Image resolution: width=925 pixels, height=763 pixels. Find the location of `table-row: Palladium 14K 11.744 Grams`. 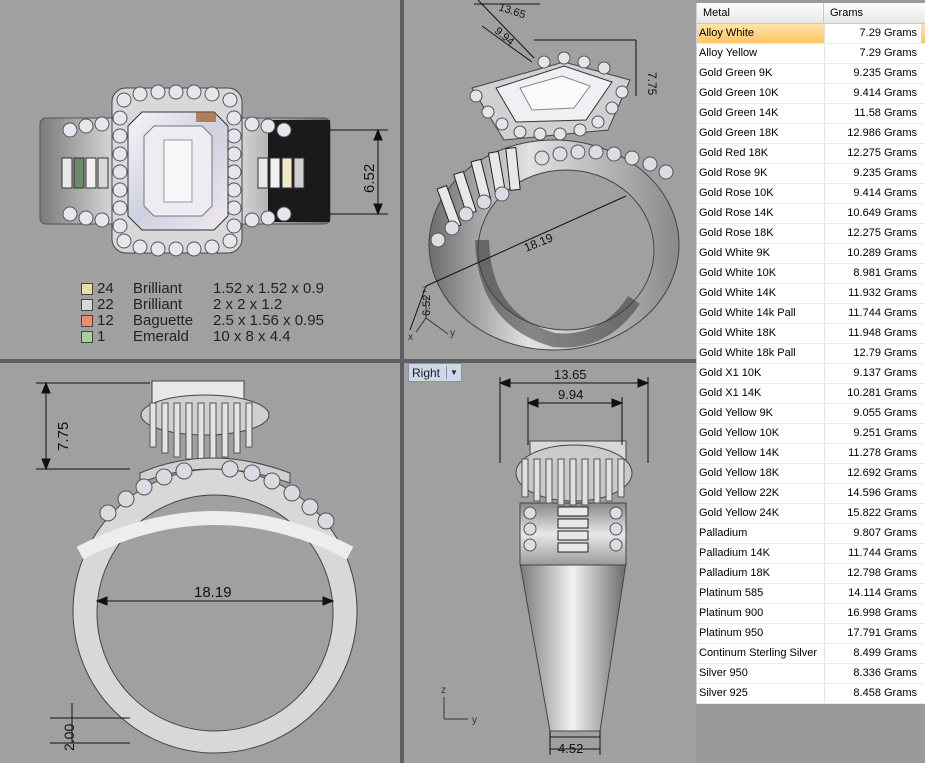

table-row: Palladium 14K 11.744 Grams is located at coordinates (811, 554).